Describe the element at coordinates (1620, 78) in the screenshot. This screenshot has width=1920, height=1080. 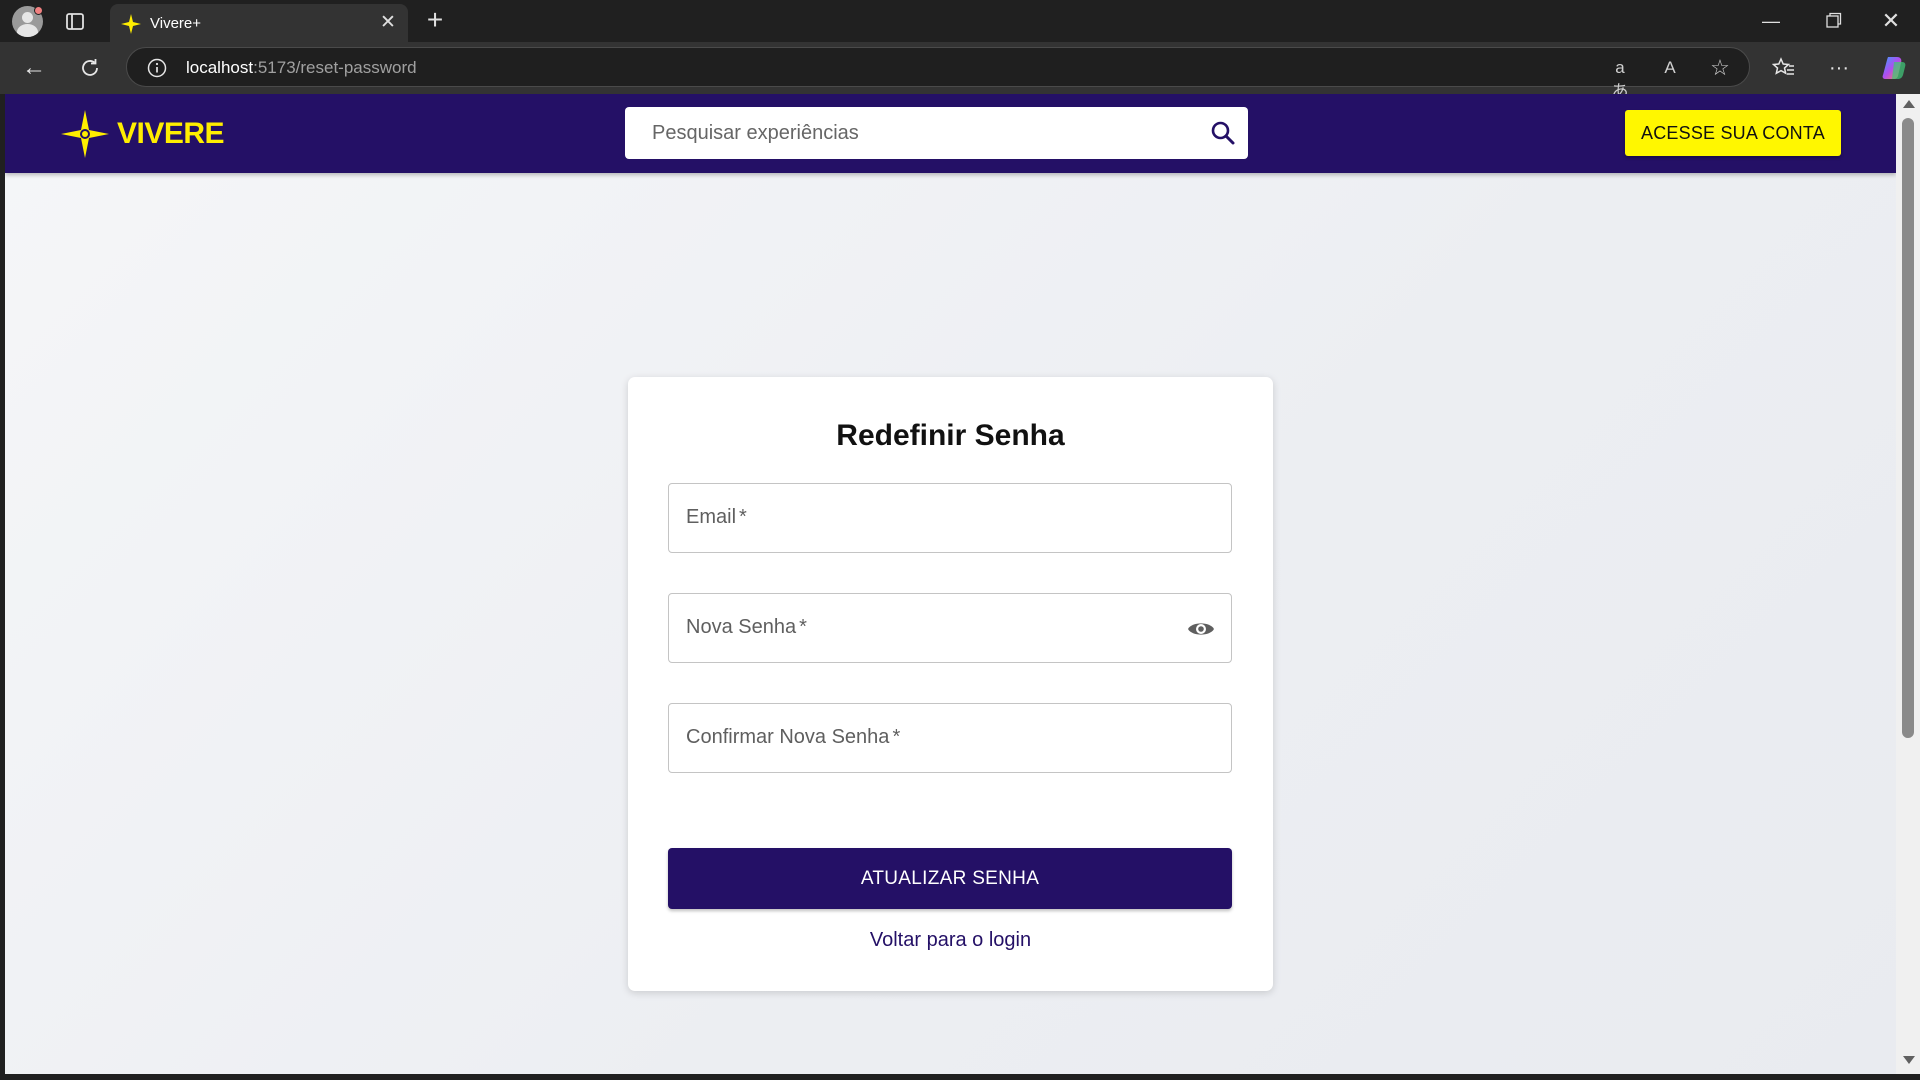
I see `translate-icon: aあ` at that location.